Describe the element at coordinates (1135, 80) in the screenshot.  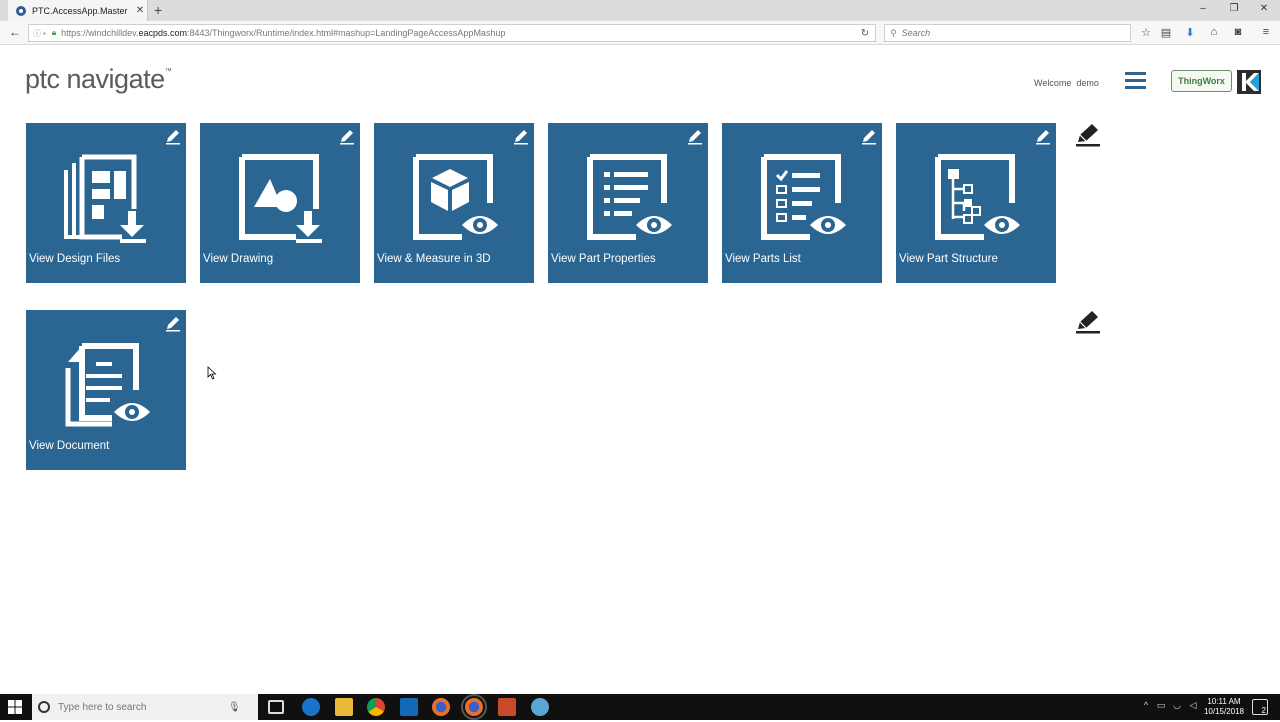
I see `main-menu-button` at that location.